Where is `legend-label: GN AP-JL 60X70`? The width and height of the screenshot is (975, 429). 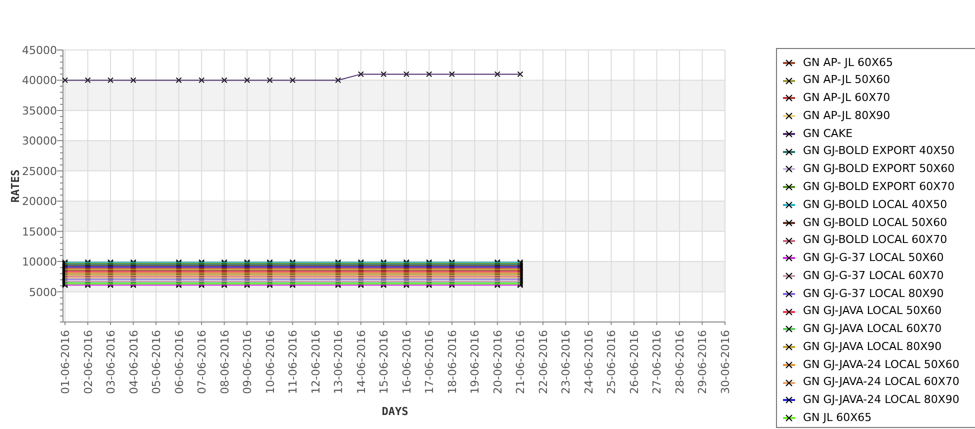 legend-label: GN AP-JL 60X70 is located at coordinates (846, 98).